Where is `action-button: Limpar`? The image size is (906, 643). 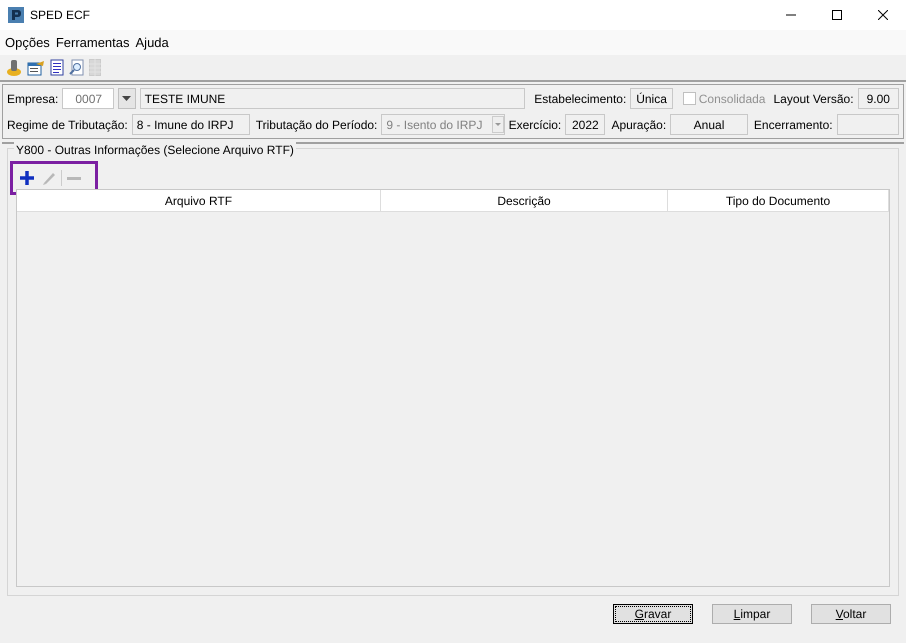
action-button: Limpar is located at coordinates (752, 614).